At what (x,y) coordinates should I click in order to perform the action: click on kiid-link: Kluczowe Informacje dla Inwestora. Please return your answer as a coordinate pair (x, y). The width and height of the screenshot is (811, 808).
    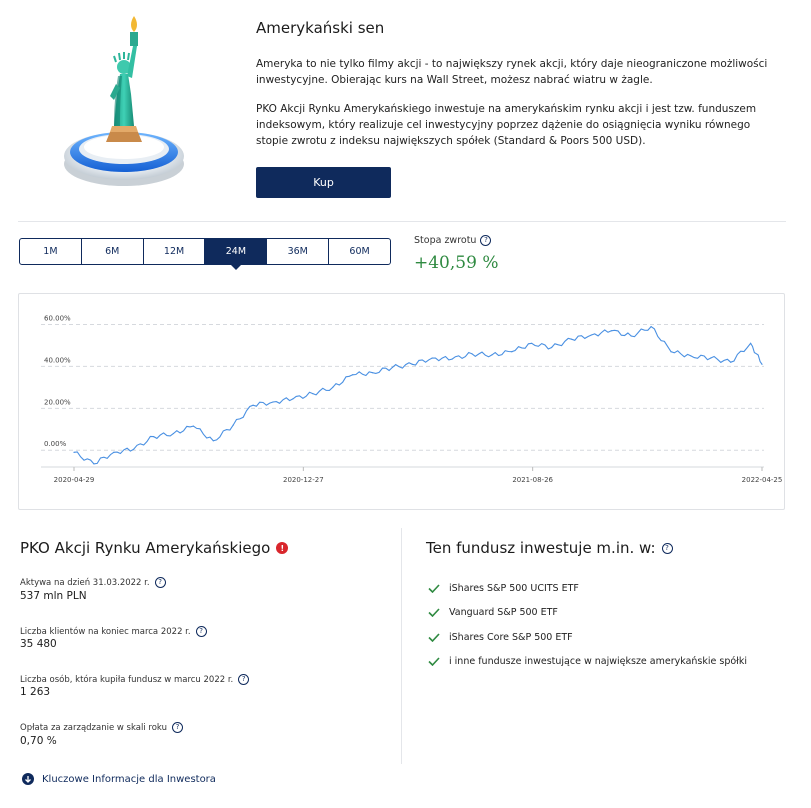
    Looking at the image, I should click on (119, 779).